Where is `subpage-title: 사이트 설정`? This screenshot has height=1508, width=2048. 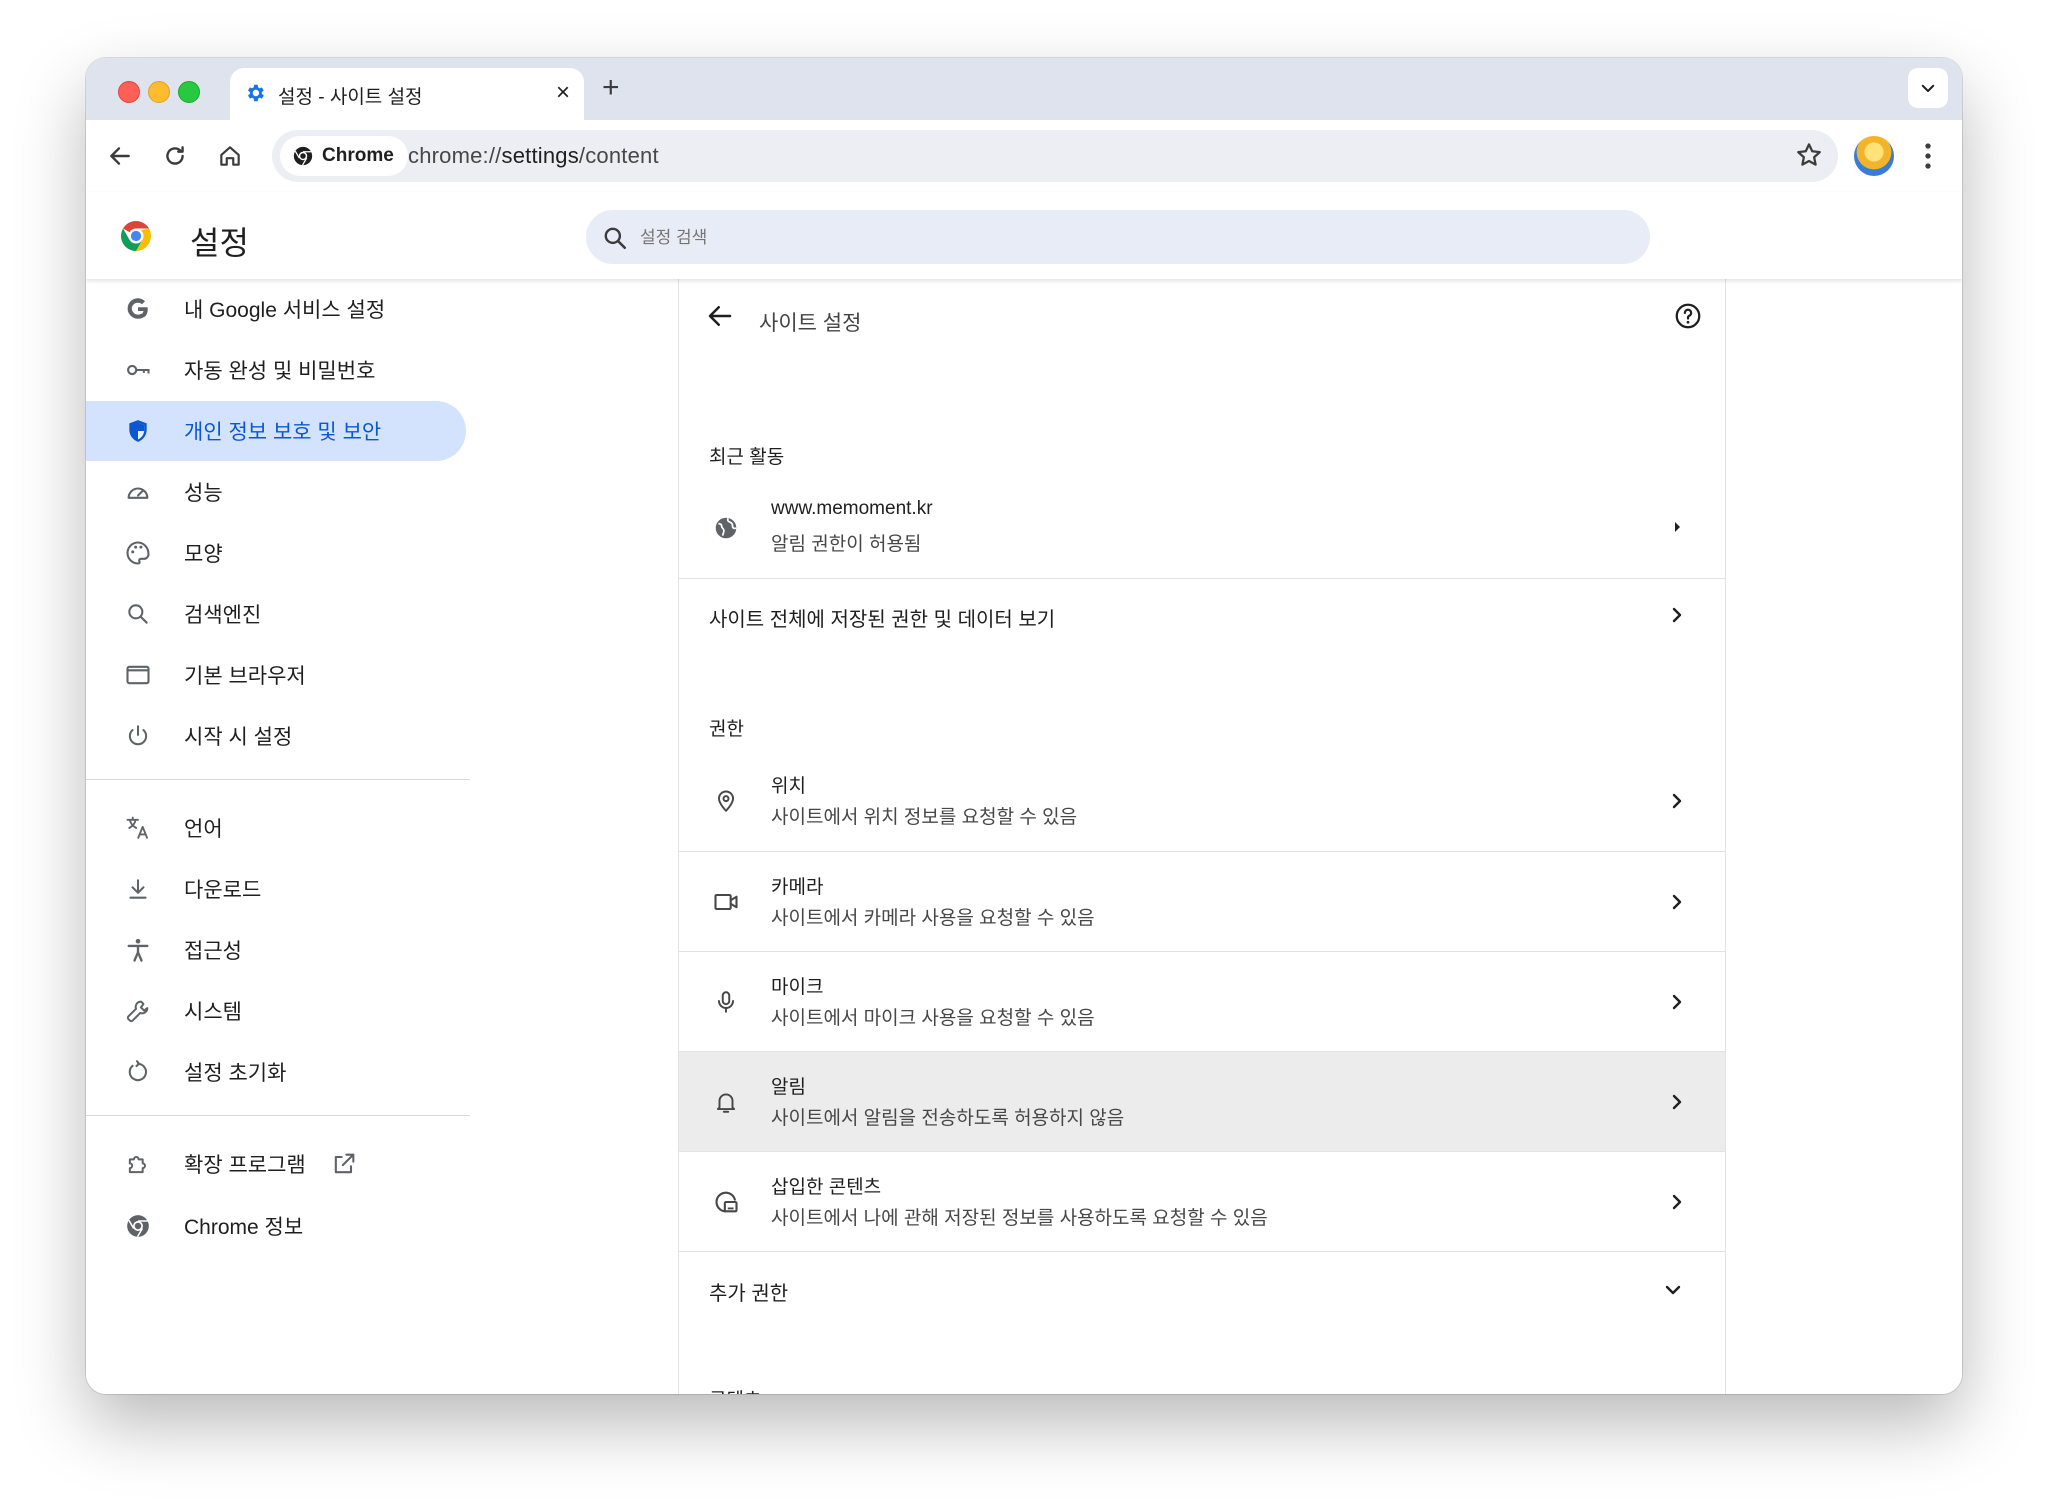
subpage-title: 사이트 설정 is located at coordinates (810, 323).